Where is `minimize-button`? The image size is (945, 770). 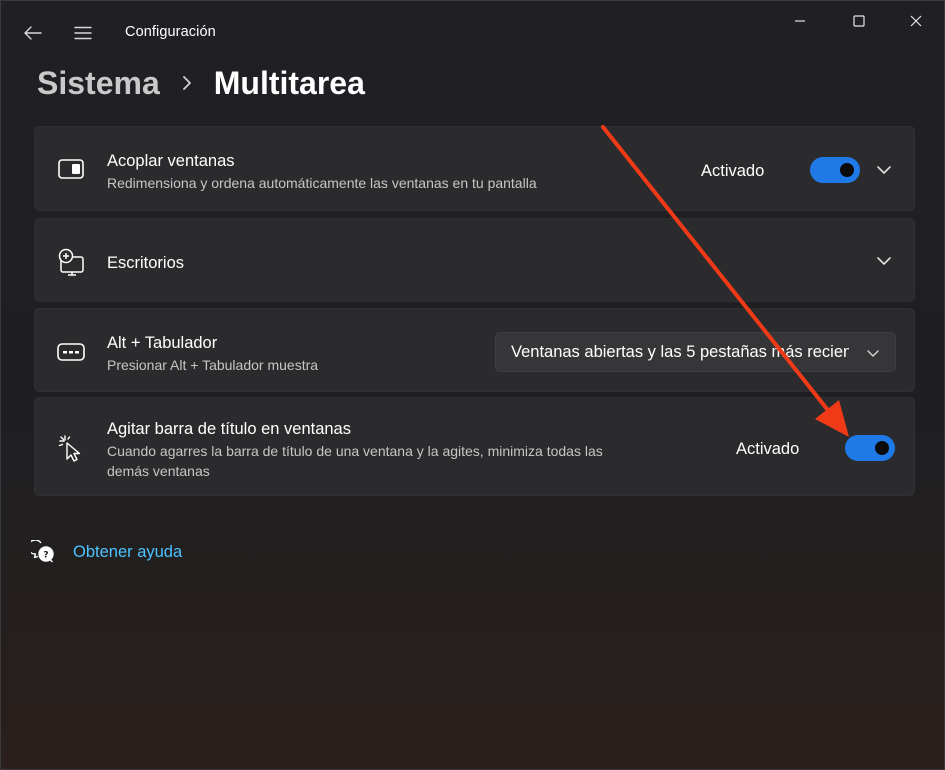
minimize-button is located at coordinates (800, 21).